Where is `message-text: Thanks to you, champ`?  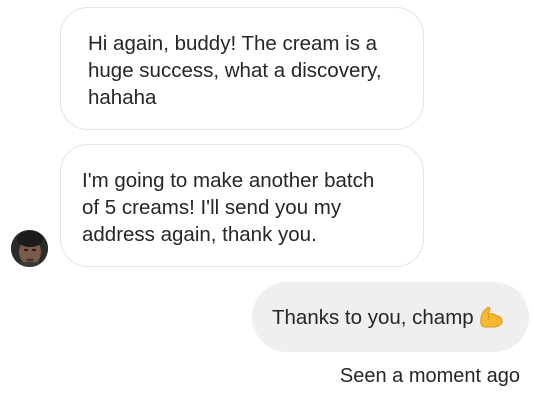
message-text: Thanks to you, champ is located at coordinates (388, 317).